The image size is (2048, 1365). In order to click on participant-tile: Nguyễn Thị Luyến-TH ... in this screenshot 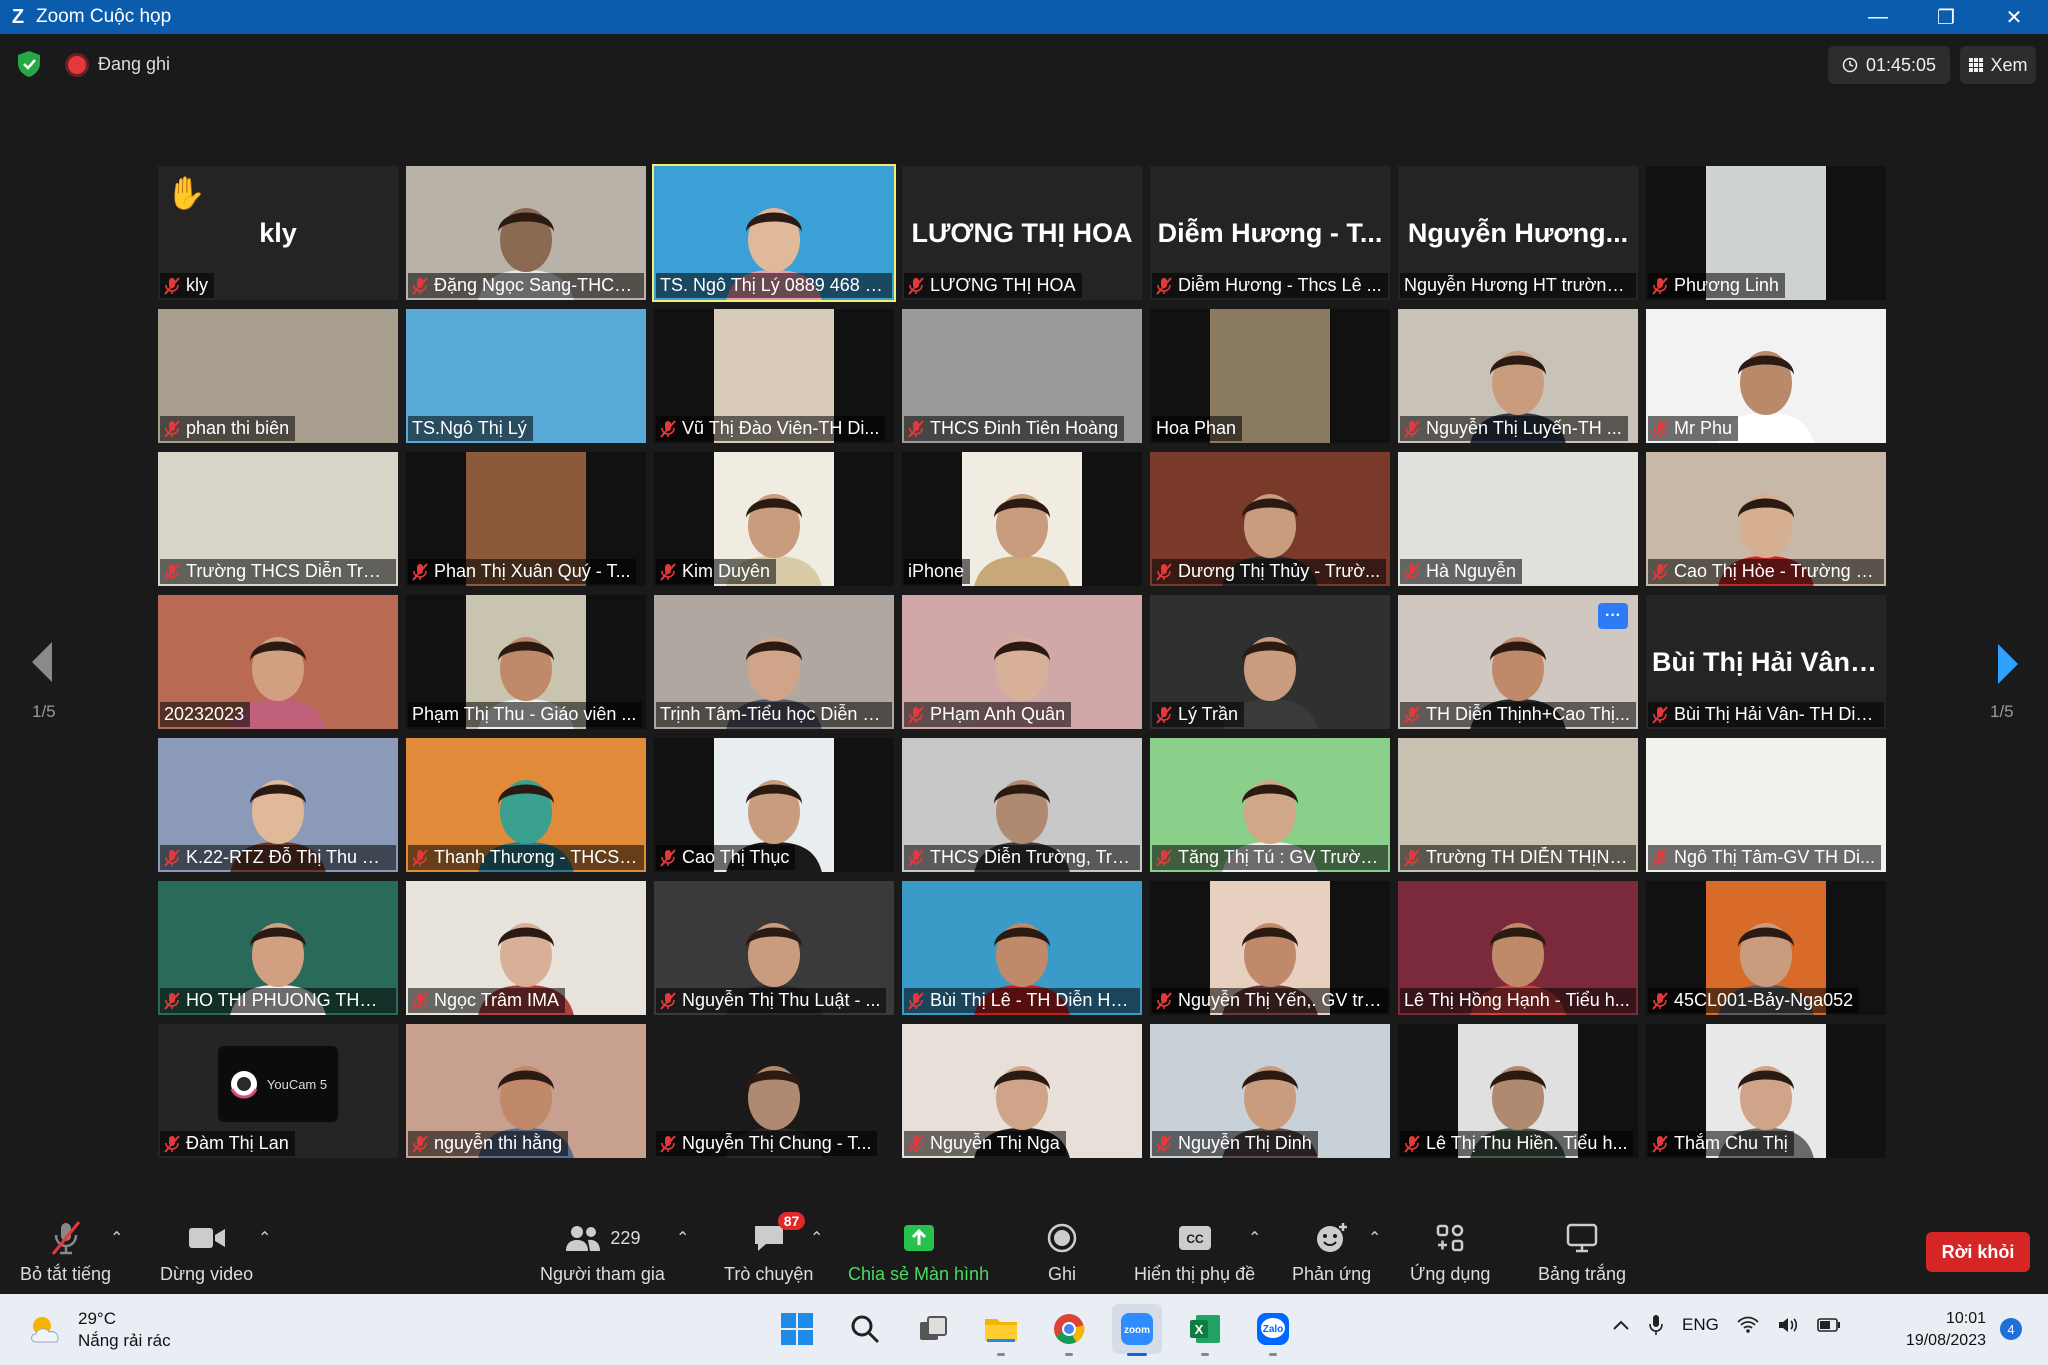, I will do `click(1518, 376)`.